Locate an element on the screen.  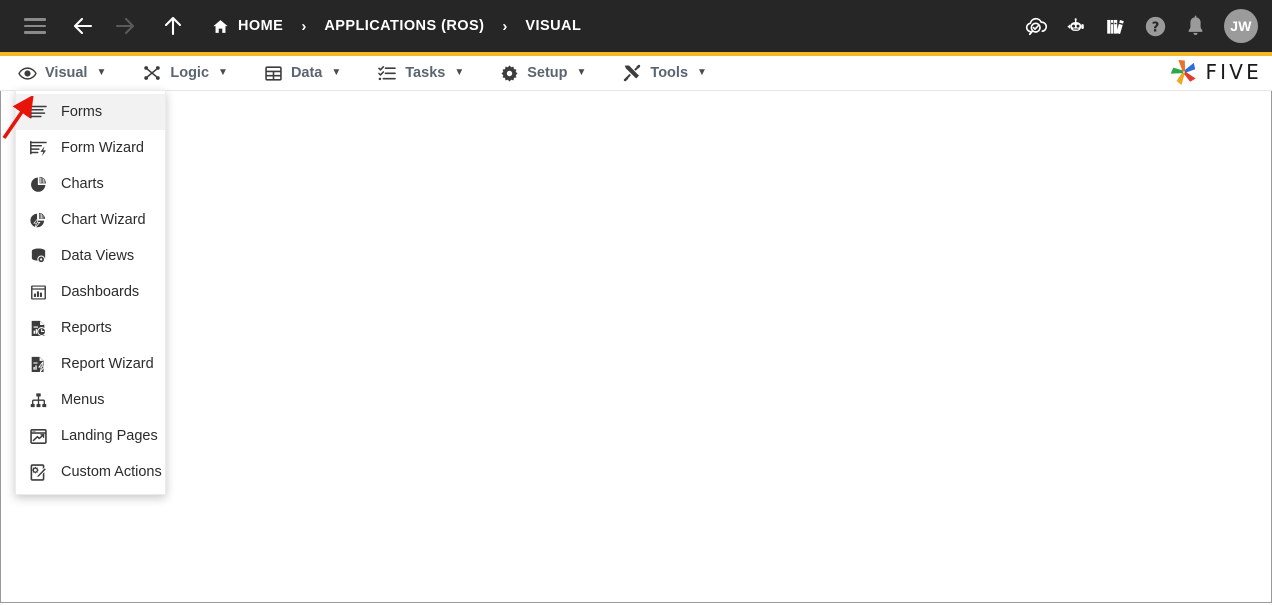
home-icon is located at coordinates (220, 26).